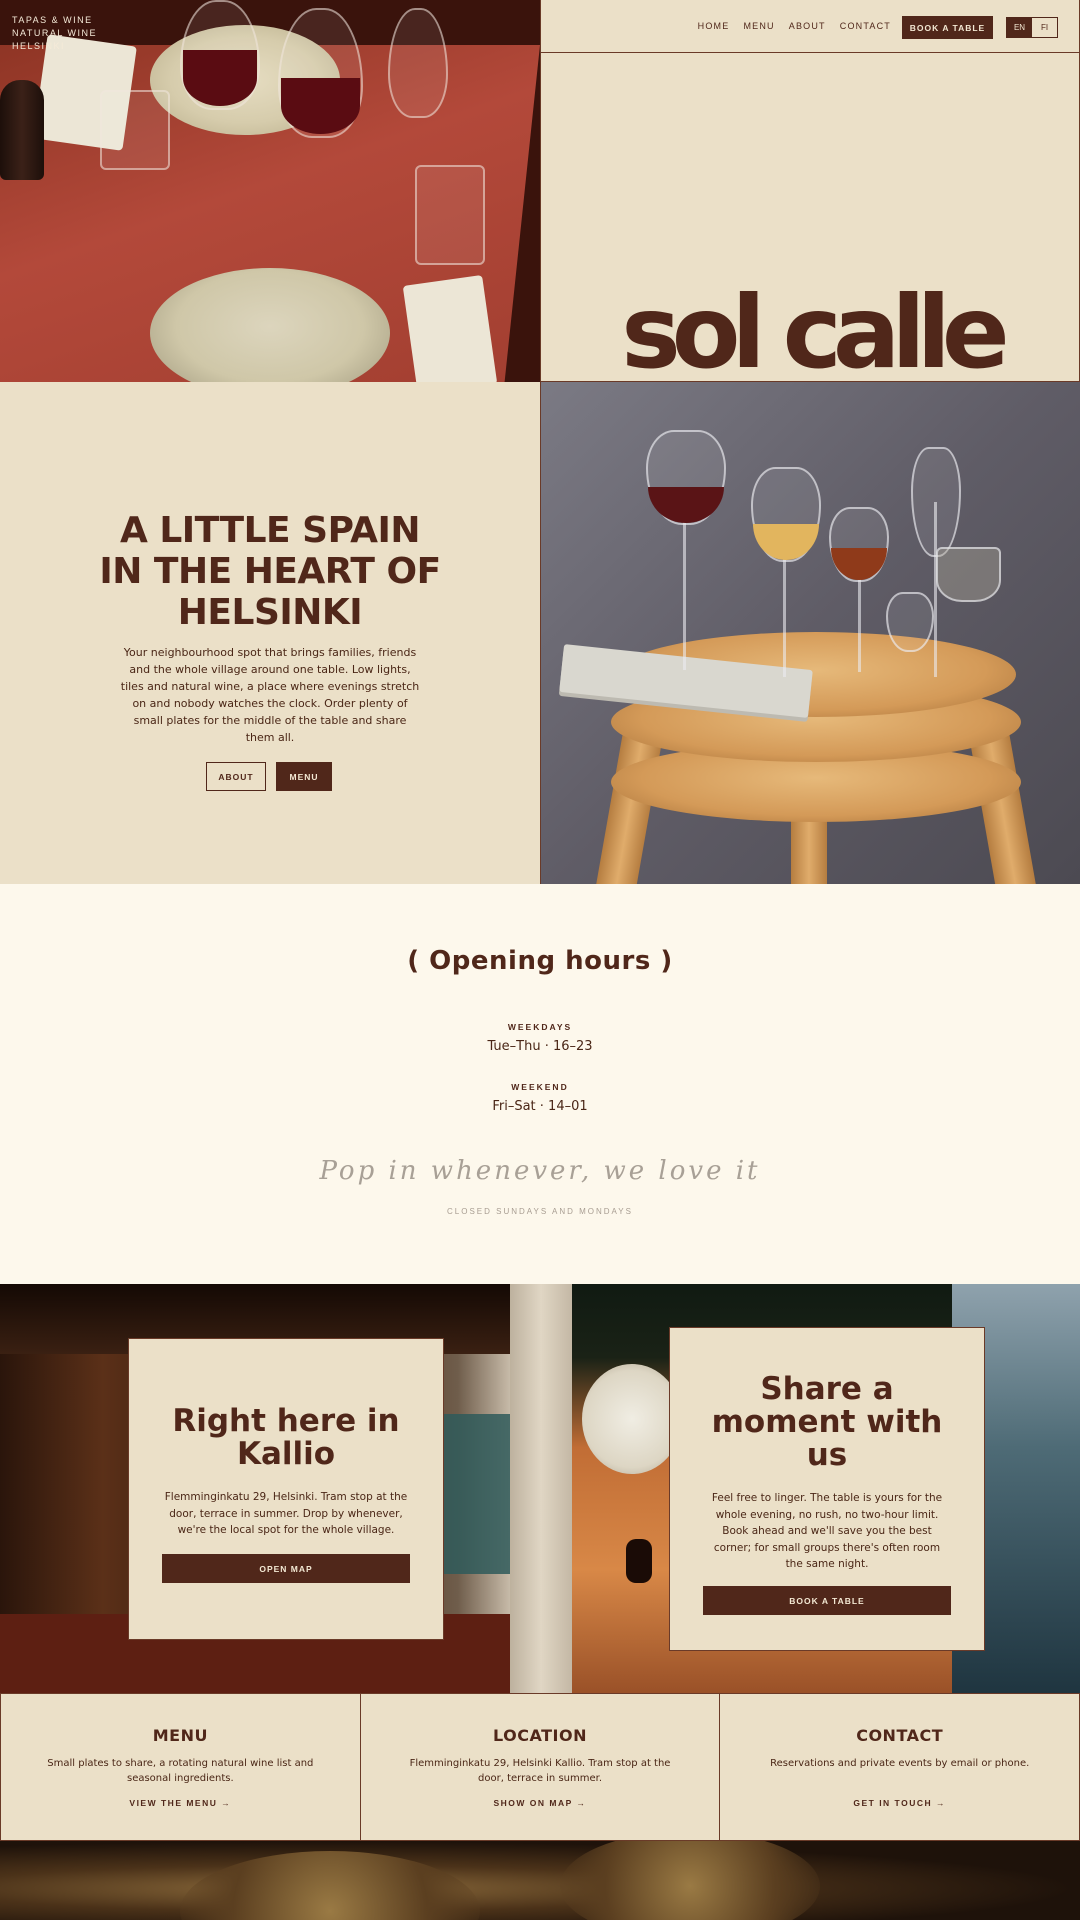  What do you see at coordinates (286, 1568) in the screenshot?
I see `open-map-button: OPEN MAP` at bounding box center [286, 1568].